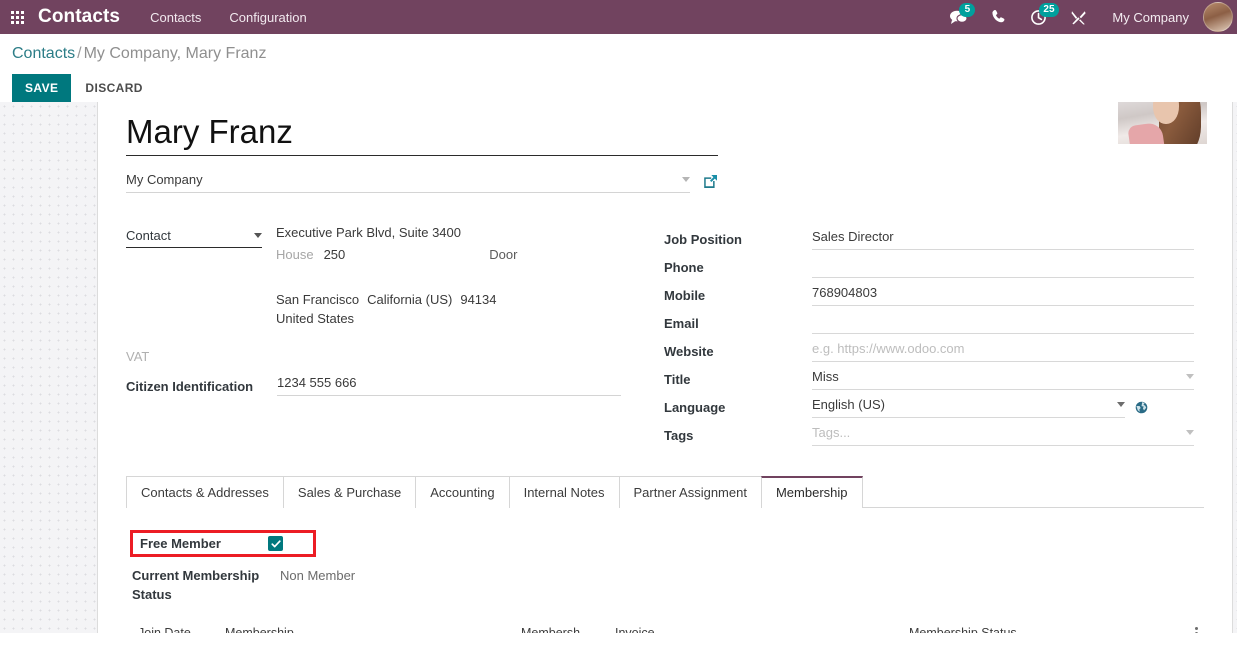 This screenshot has height=649, width=1237. Describe the element at coordinates (624, 88) in the screenshot. I see `record-action-buttons: SAVE DISCARD` at that location.